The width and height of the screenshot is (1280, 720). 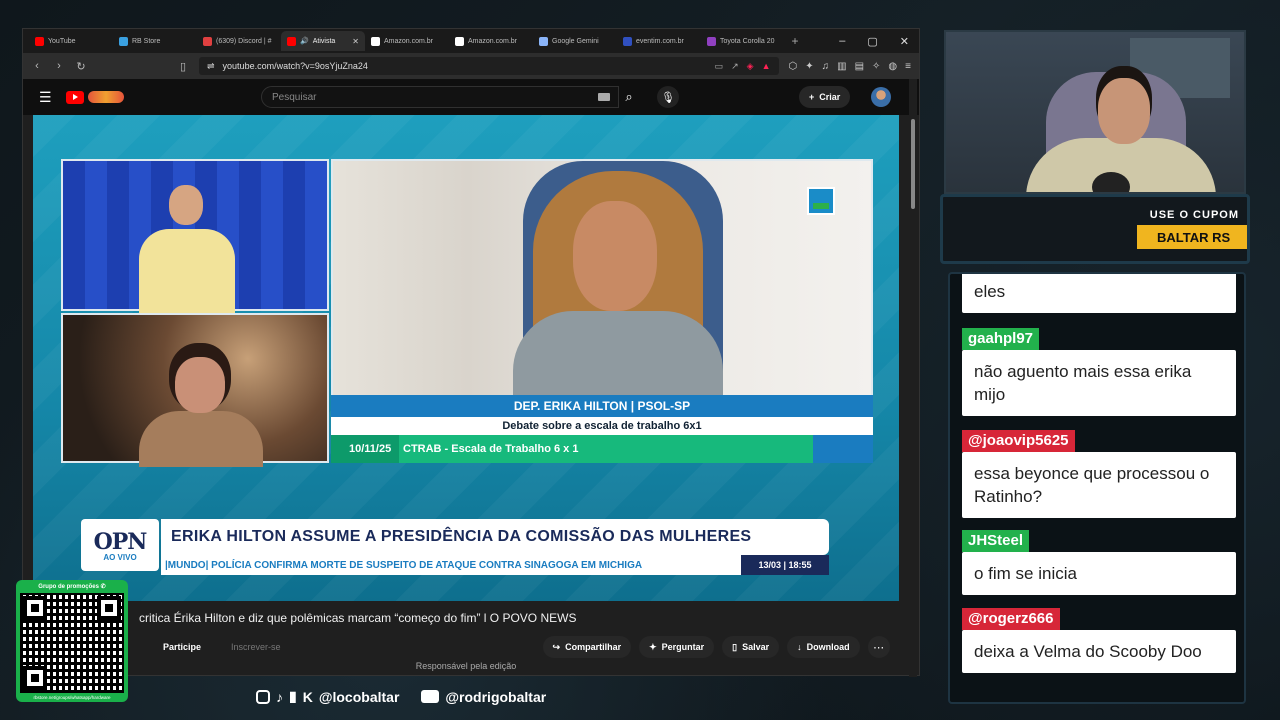 I want to click on tab-label: Google Gemini, so click(x=575, y=41).